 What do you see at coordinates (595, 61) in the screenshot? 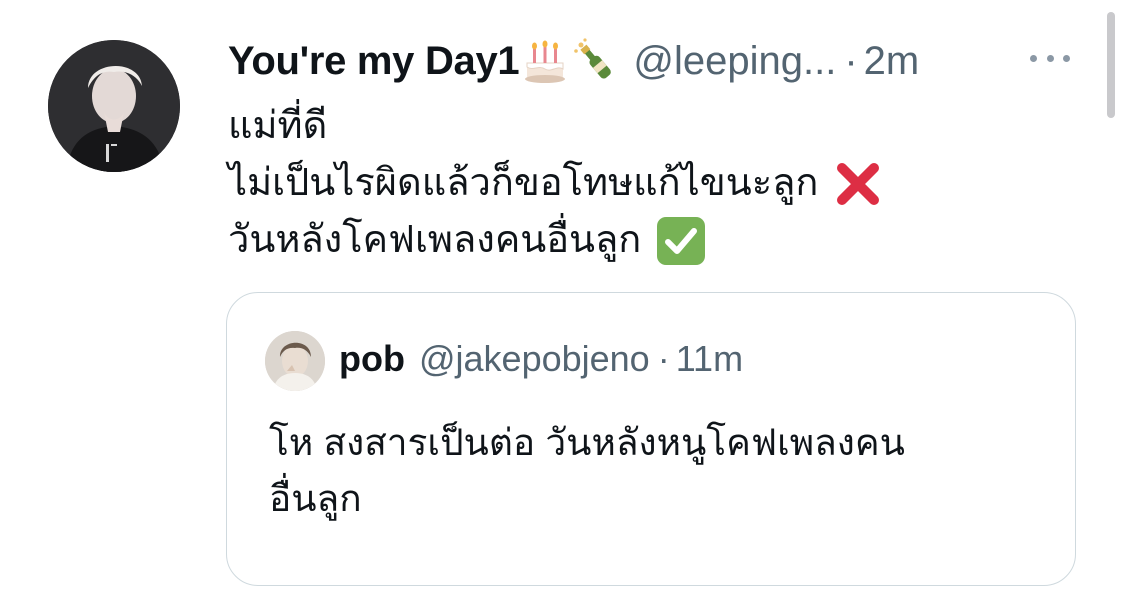
I see `champagne-bottle-emoji` at bounding box center [595, 61].